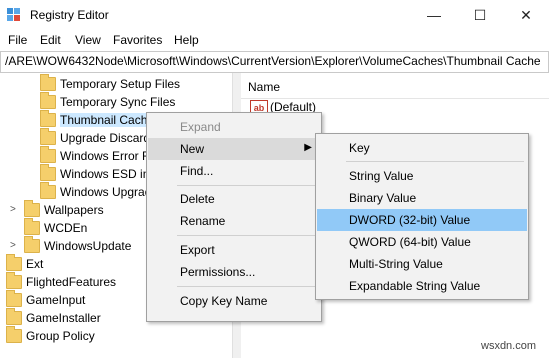 The width and height of the screenshot is (549, 358). I want to click on menu-file: File, so click(17, 40).